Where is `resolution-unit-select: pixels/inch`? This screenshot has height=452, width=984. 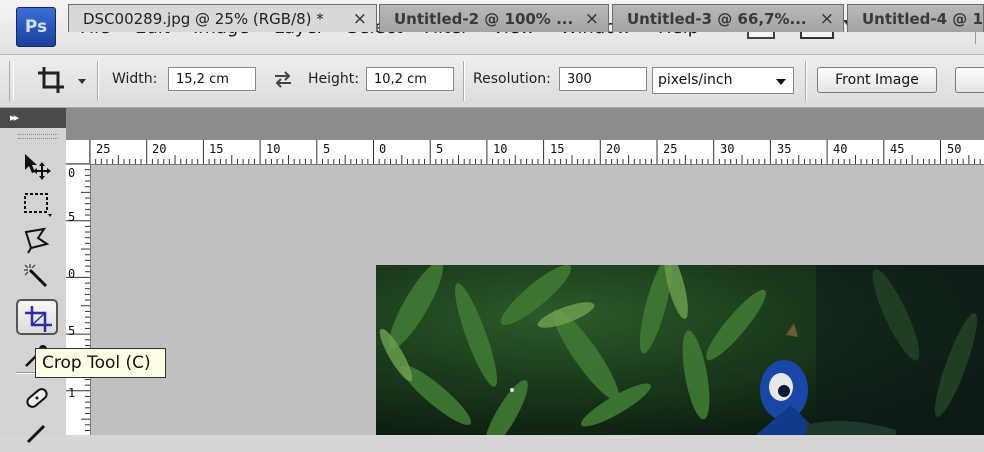
resolution-unit-select: pixels/inch is located at coordinates (723, 80).